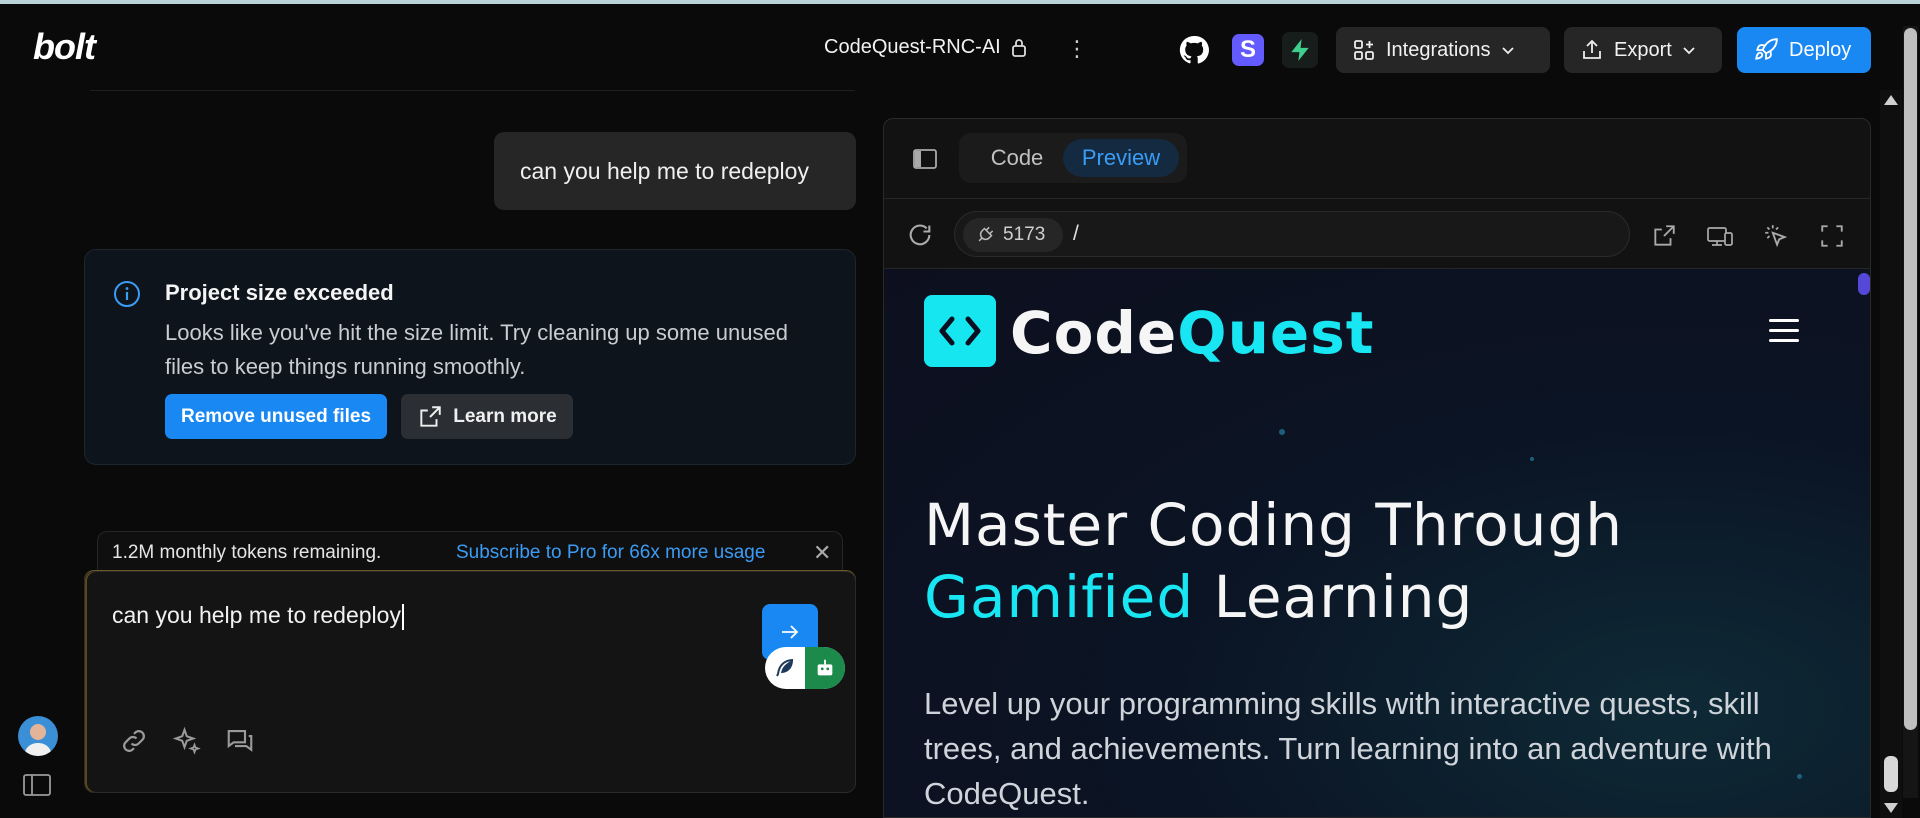 This screenshot has height=818, width=1920. What do you see at coordinates (986, 234) in the screenshot?
I see `plug-icon` at bounding box center [986, 234].